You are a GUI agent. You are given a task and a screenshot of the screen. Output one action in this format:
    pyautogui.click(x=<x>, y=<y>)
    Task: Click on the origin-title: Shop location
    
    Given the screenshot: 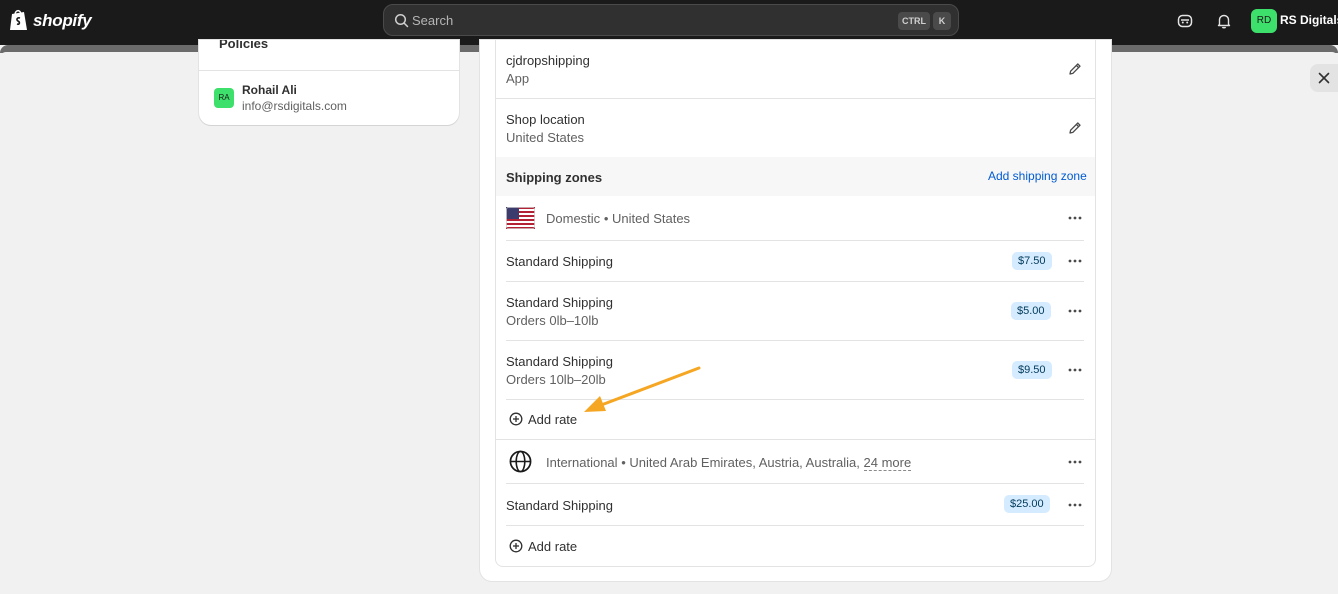 What is the action you would take?
    pyautogui.click(x=545, y=119)
    